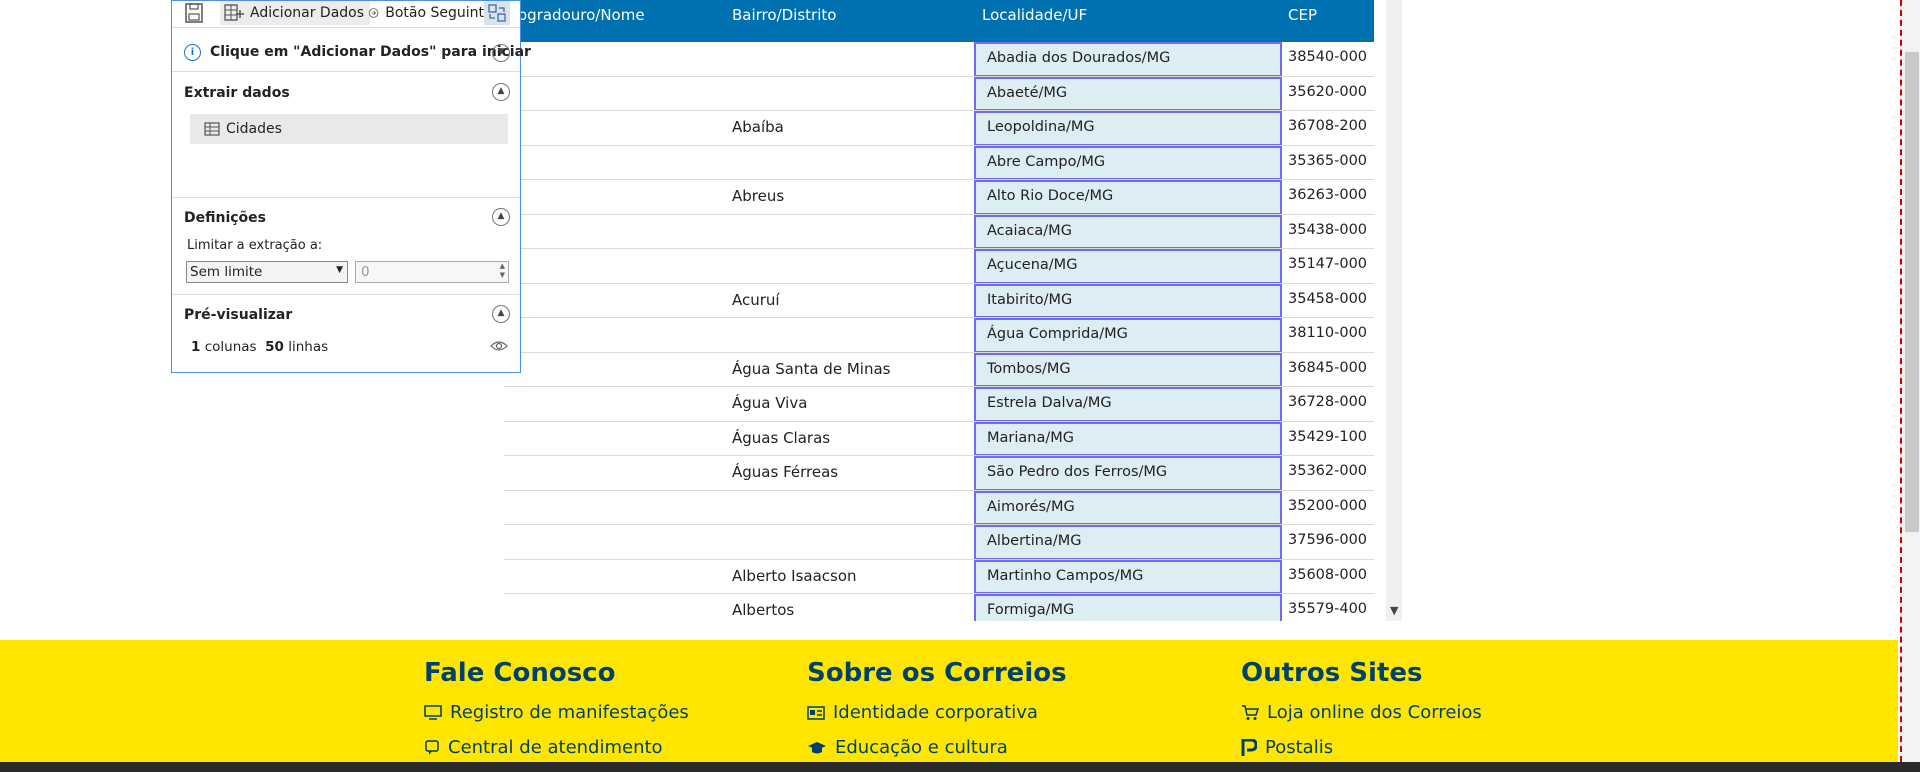 This screenshot has height=772, width=1920. Describe the element at coordinates (196, 347) in the screenshot. I see `columns-count: 1` at that location.